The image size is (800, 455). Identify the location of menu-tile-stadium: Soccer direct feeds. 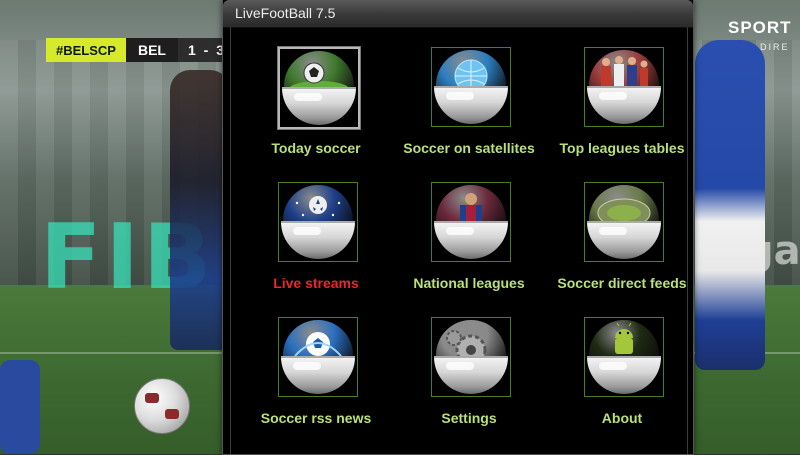
(622, 242).